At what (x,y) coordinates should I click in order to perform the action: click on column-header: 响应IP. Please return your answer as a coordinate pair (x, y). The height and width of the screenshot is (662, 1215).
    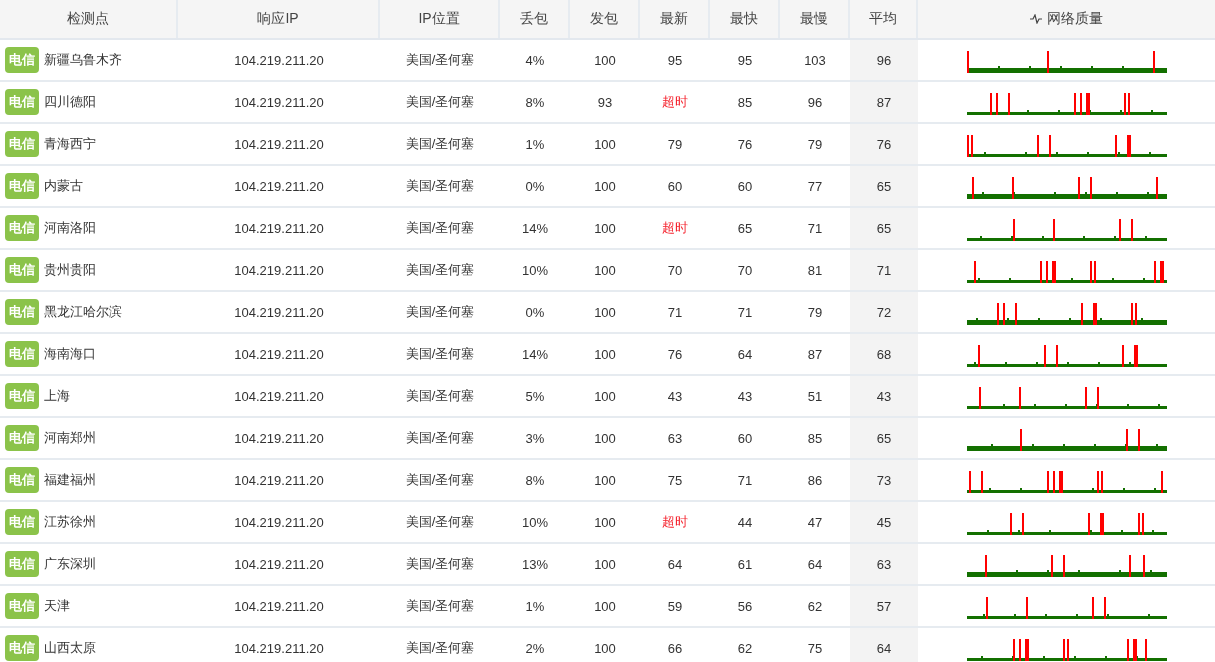
    Looking at the image, I should click on (278, 19).